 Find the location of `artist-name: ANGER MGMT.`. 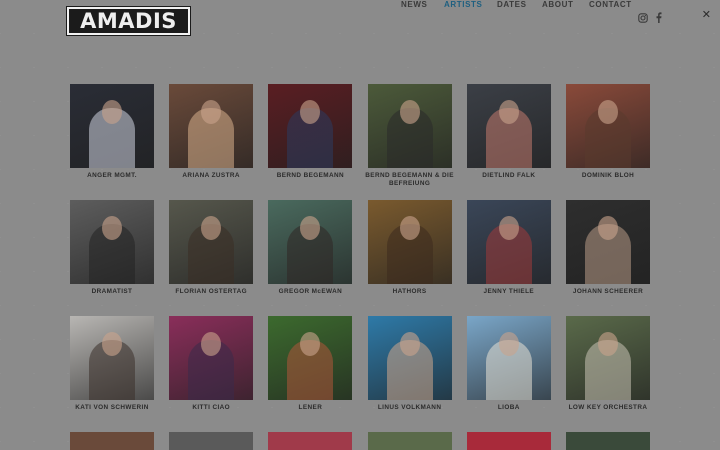

artist-name: ANGER MGMT. is located at coordinates (112, 176).